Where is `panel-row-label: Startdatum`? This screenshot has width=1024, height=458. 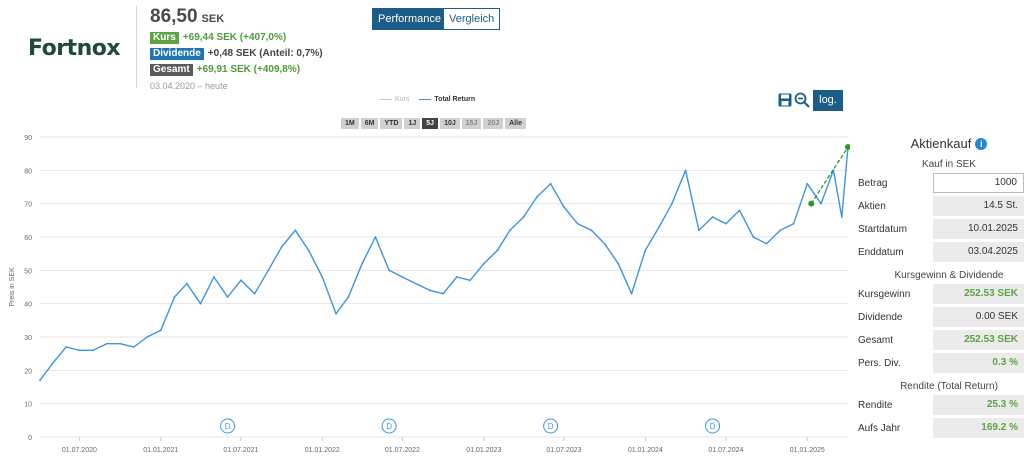
panel-row-label: Startdatum is located at coordinates (882, 229).